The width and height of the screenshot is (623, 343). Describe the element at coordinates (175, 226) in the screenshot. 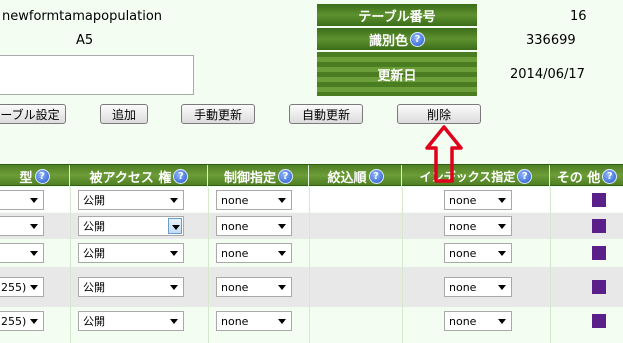

I see `chevron-down-icon` at that location.